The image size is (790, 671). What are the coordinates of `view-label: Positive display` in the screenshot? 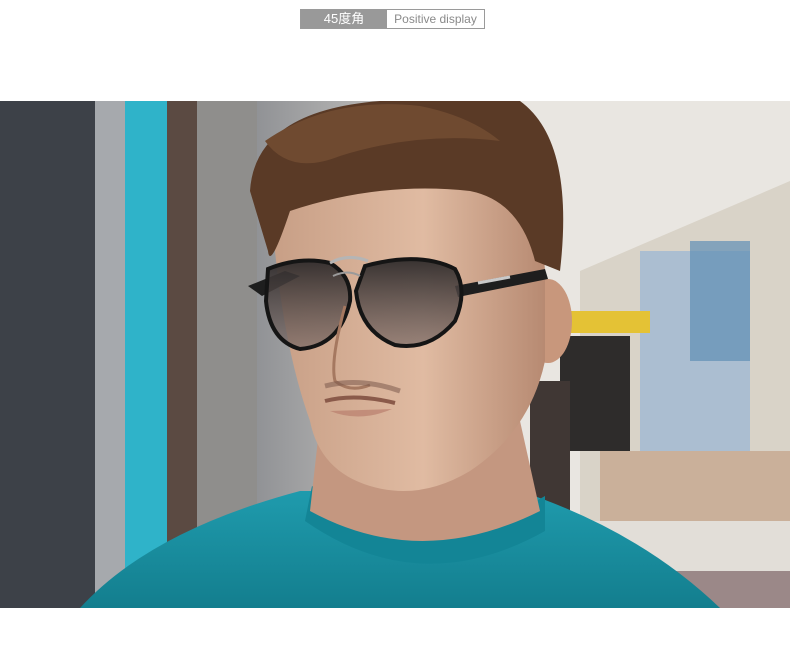 It's located at (435, 19).